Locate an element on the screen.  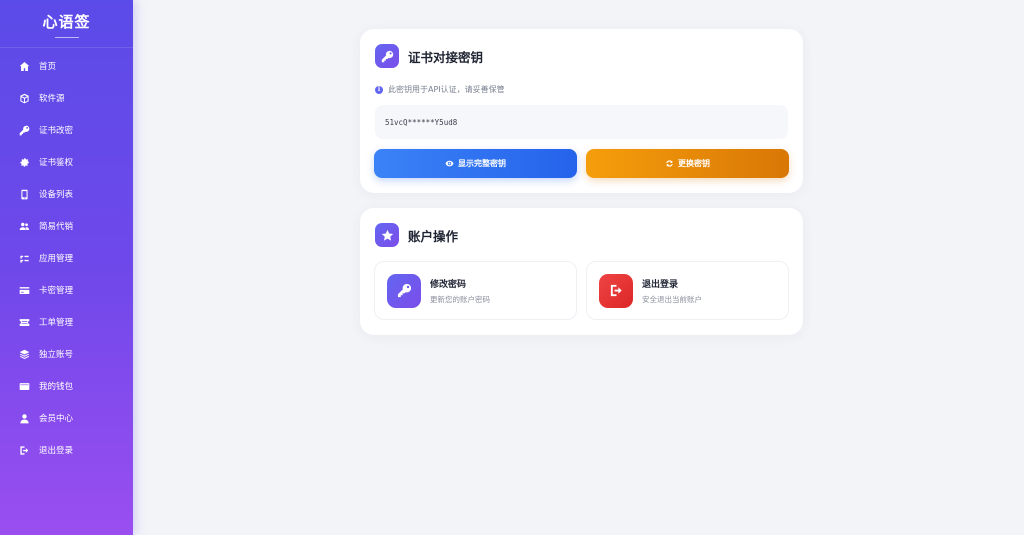
sidebar-item-software-source: 软件源 is located at coordinates (66, 98).